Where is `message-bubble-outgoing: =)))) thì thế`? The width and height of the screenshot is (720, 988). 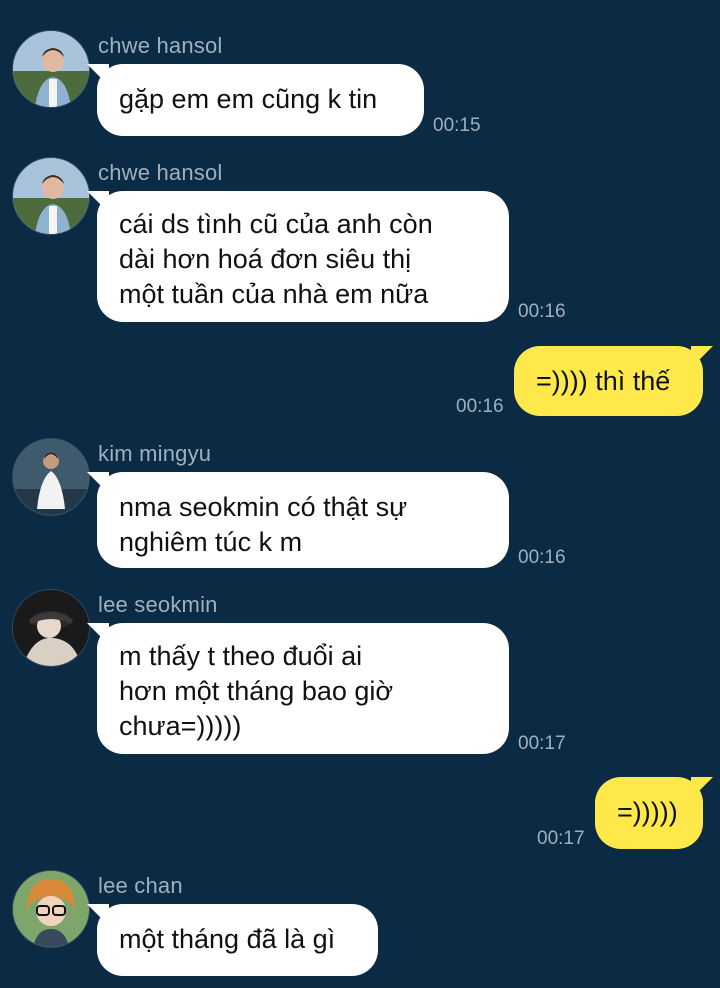 message-bubble-outgoing: =)))) thì thế is located at coordinates (613, 381).